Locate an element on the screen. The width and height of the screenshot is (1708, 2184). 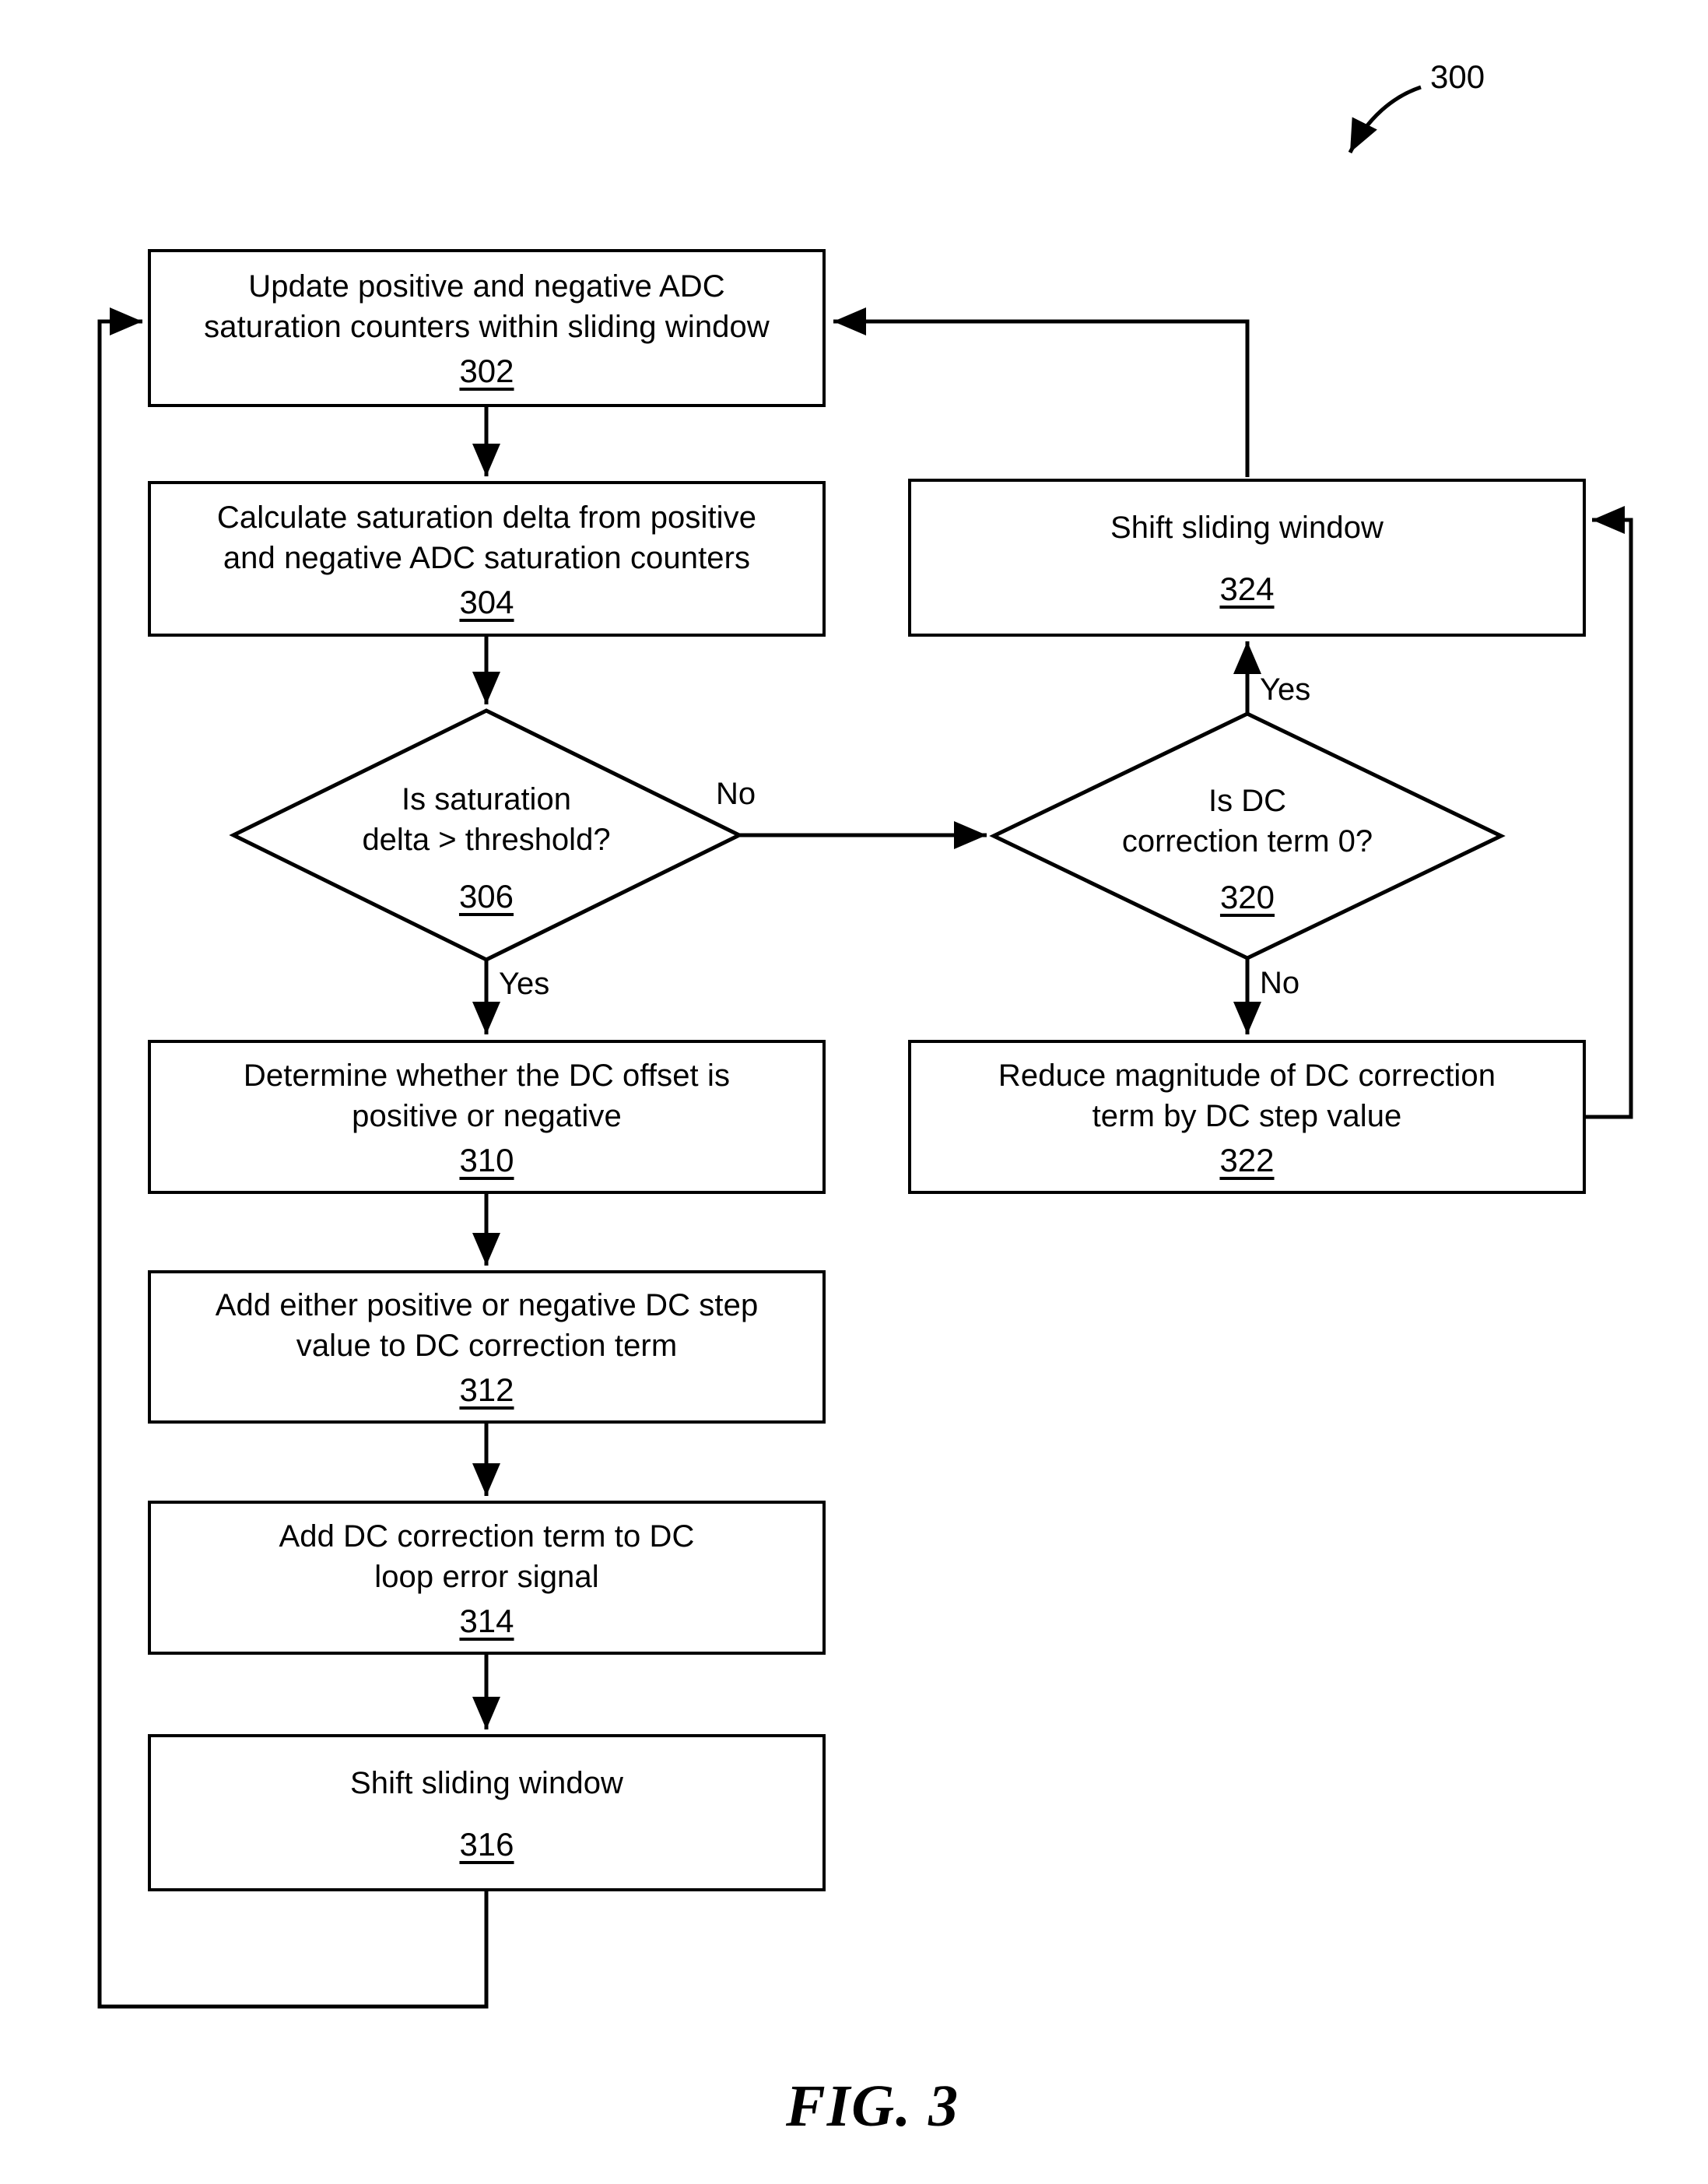
process-box-312-ref: 312 is located at coordinates (487, 1390).